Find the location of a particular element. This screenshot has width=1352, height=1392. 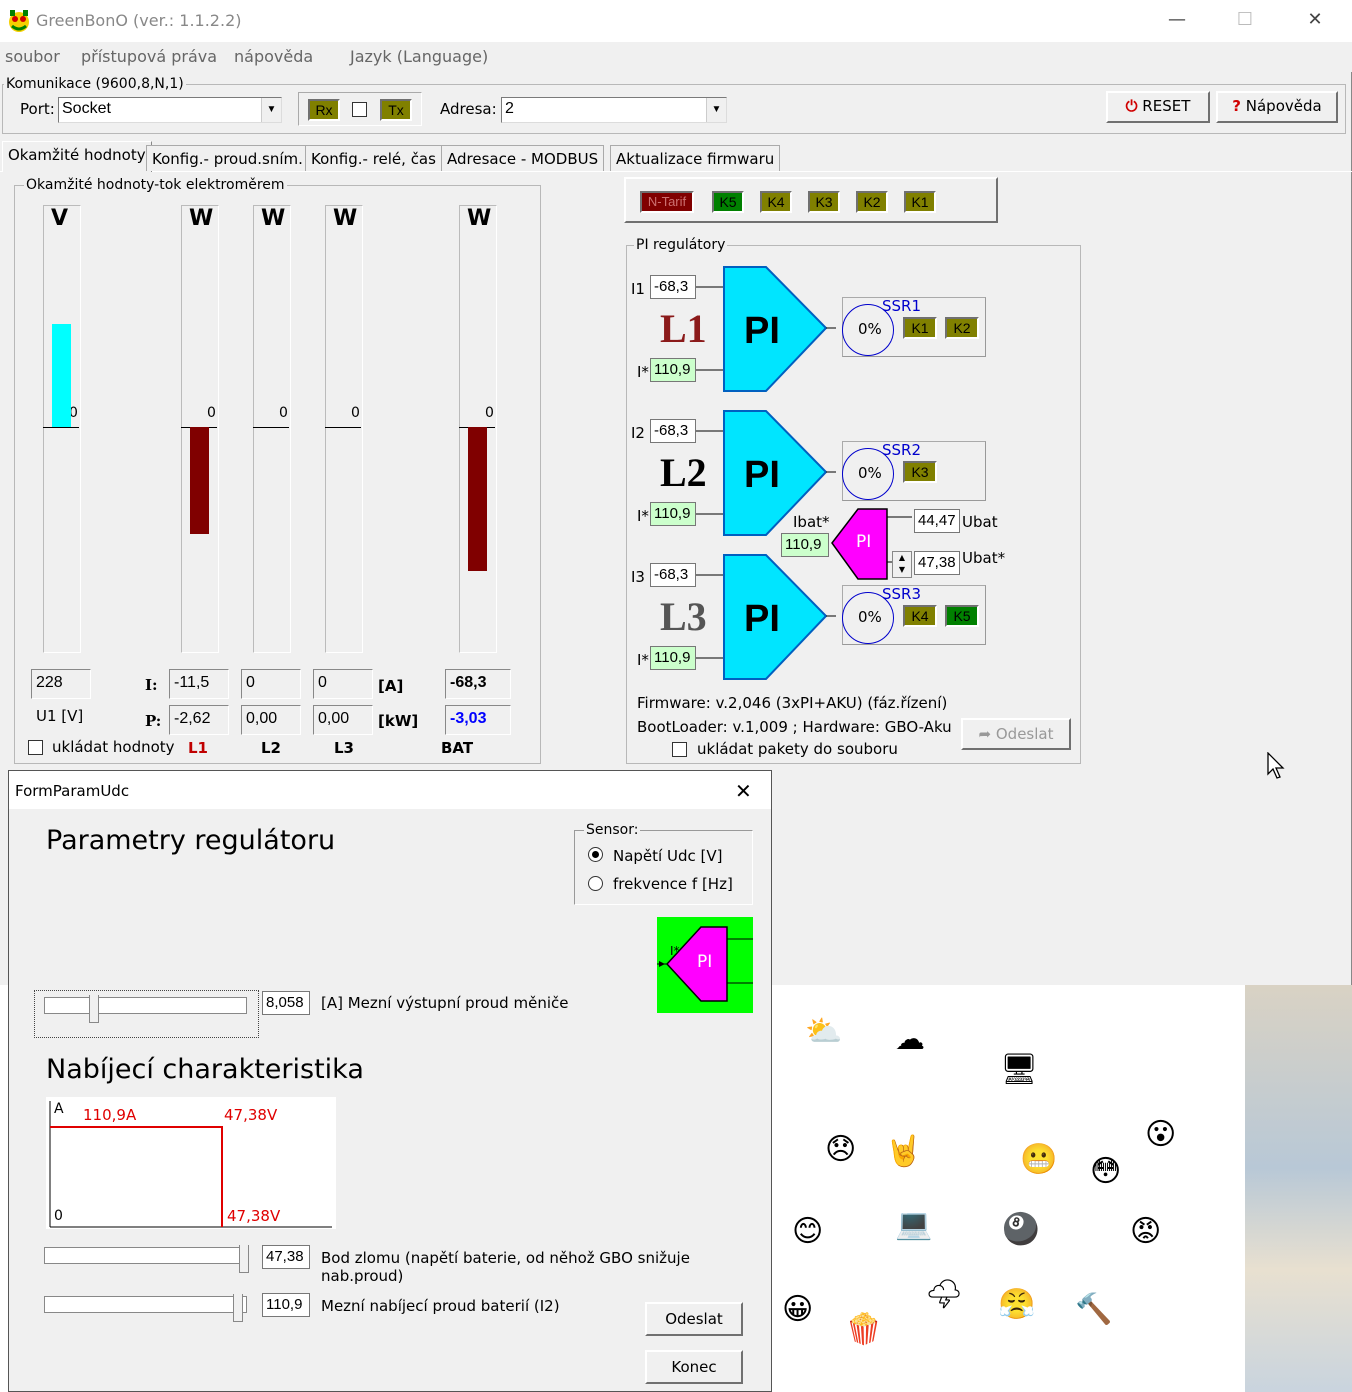

ssr-relay-indicator: K2 is located at coordinates (962, 328).